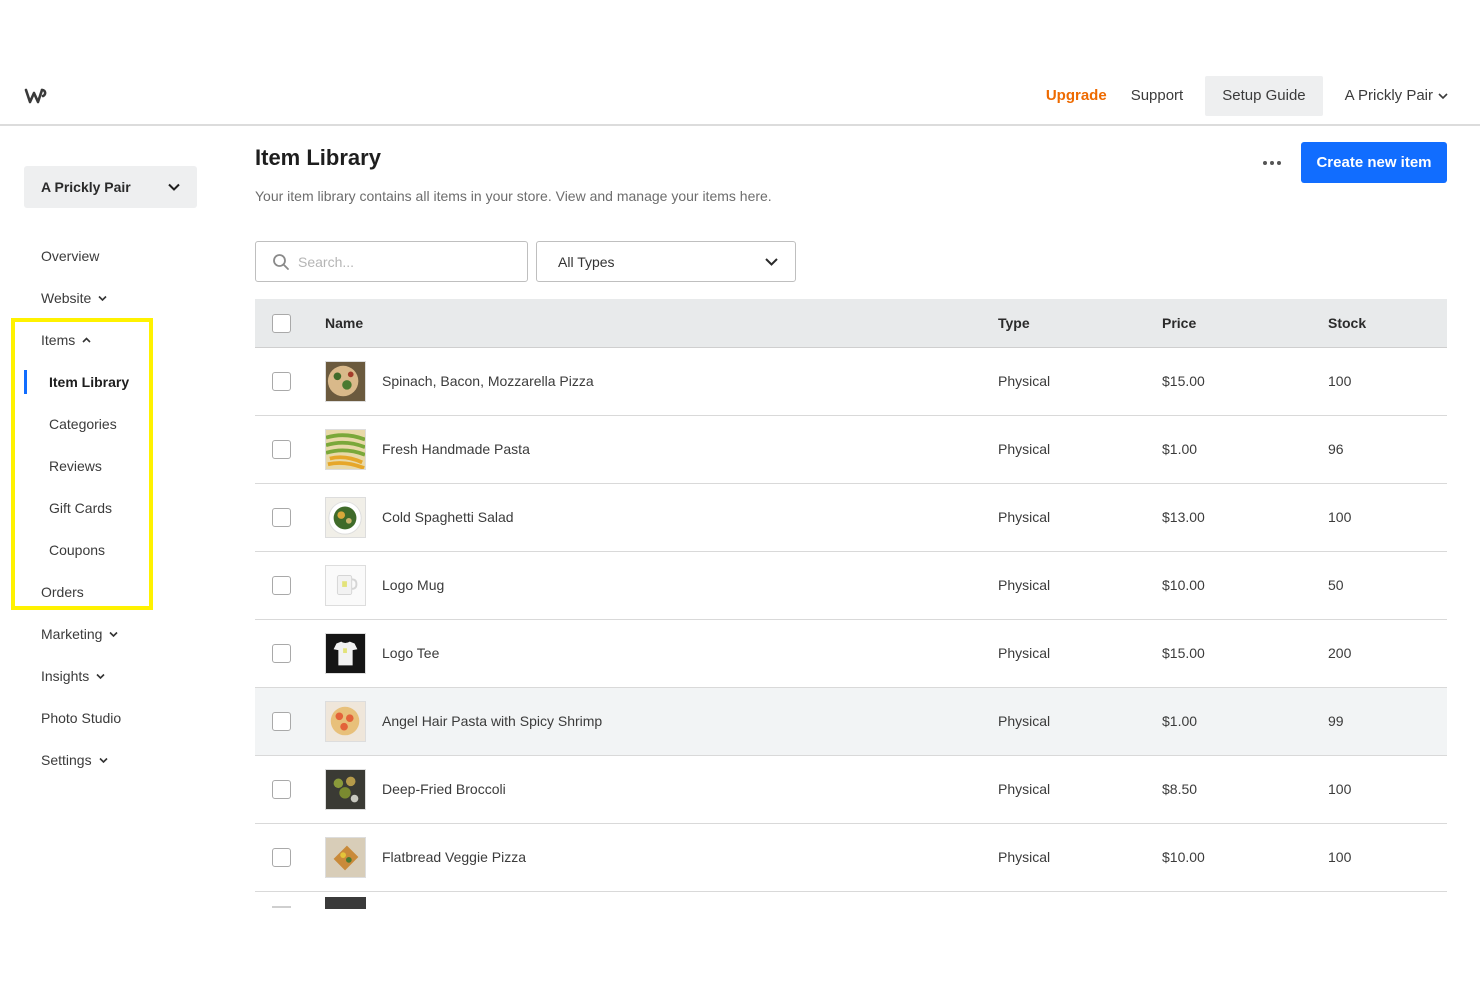 Image resolution: width=1480 pixels, height=987 pixels. I want to click on support-link: Support, so click(1157, 96).